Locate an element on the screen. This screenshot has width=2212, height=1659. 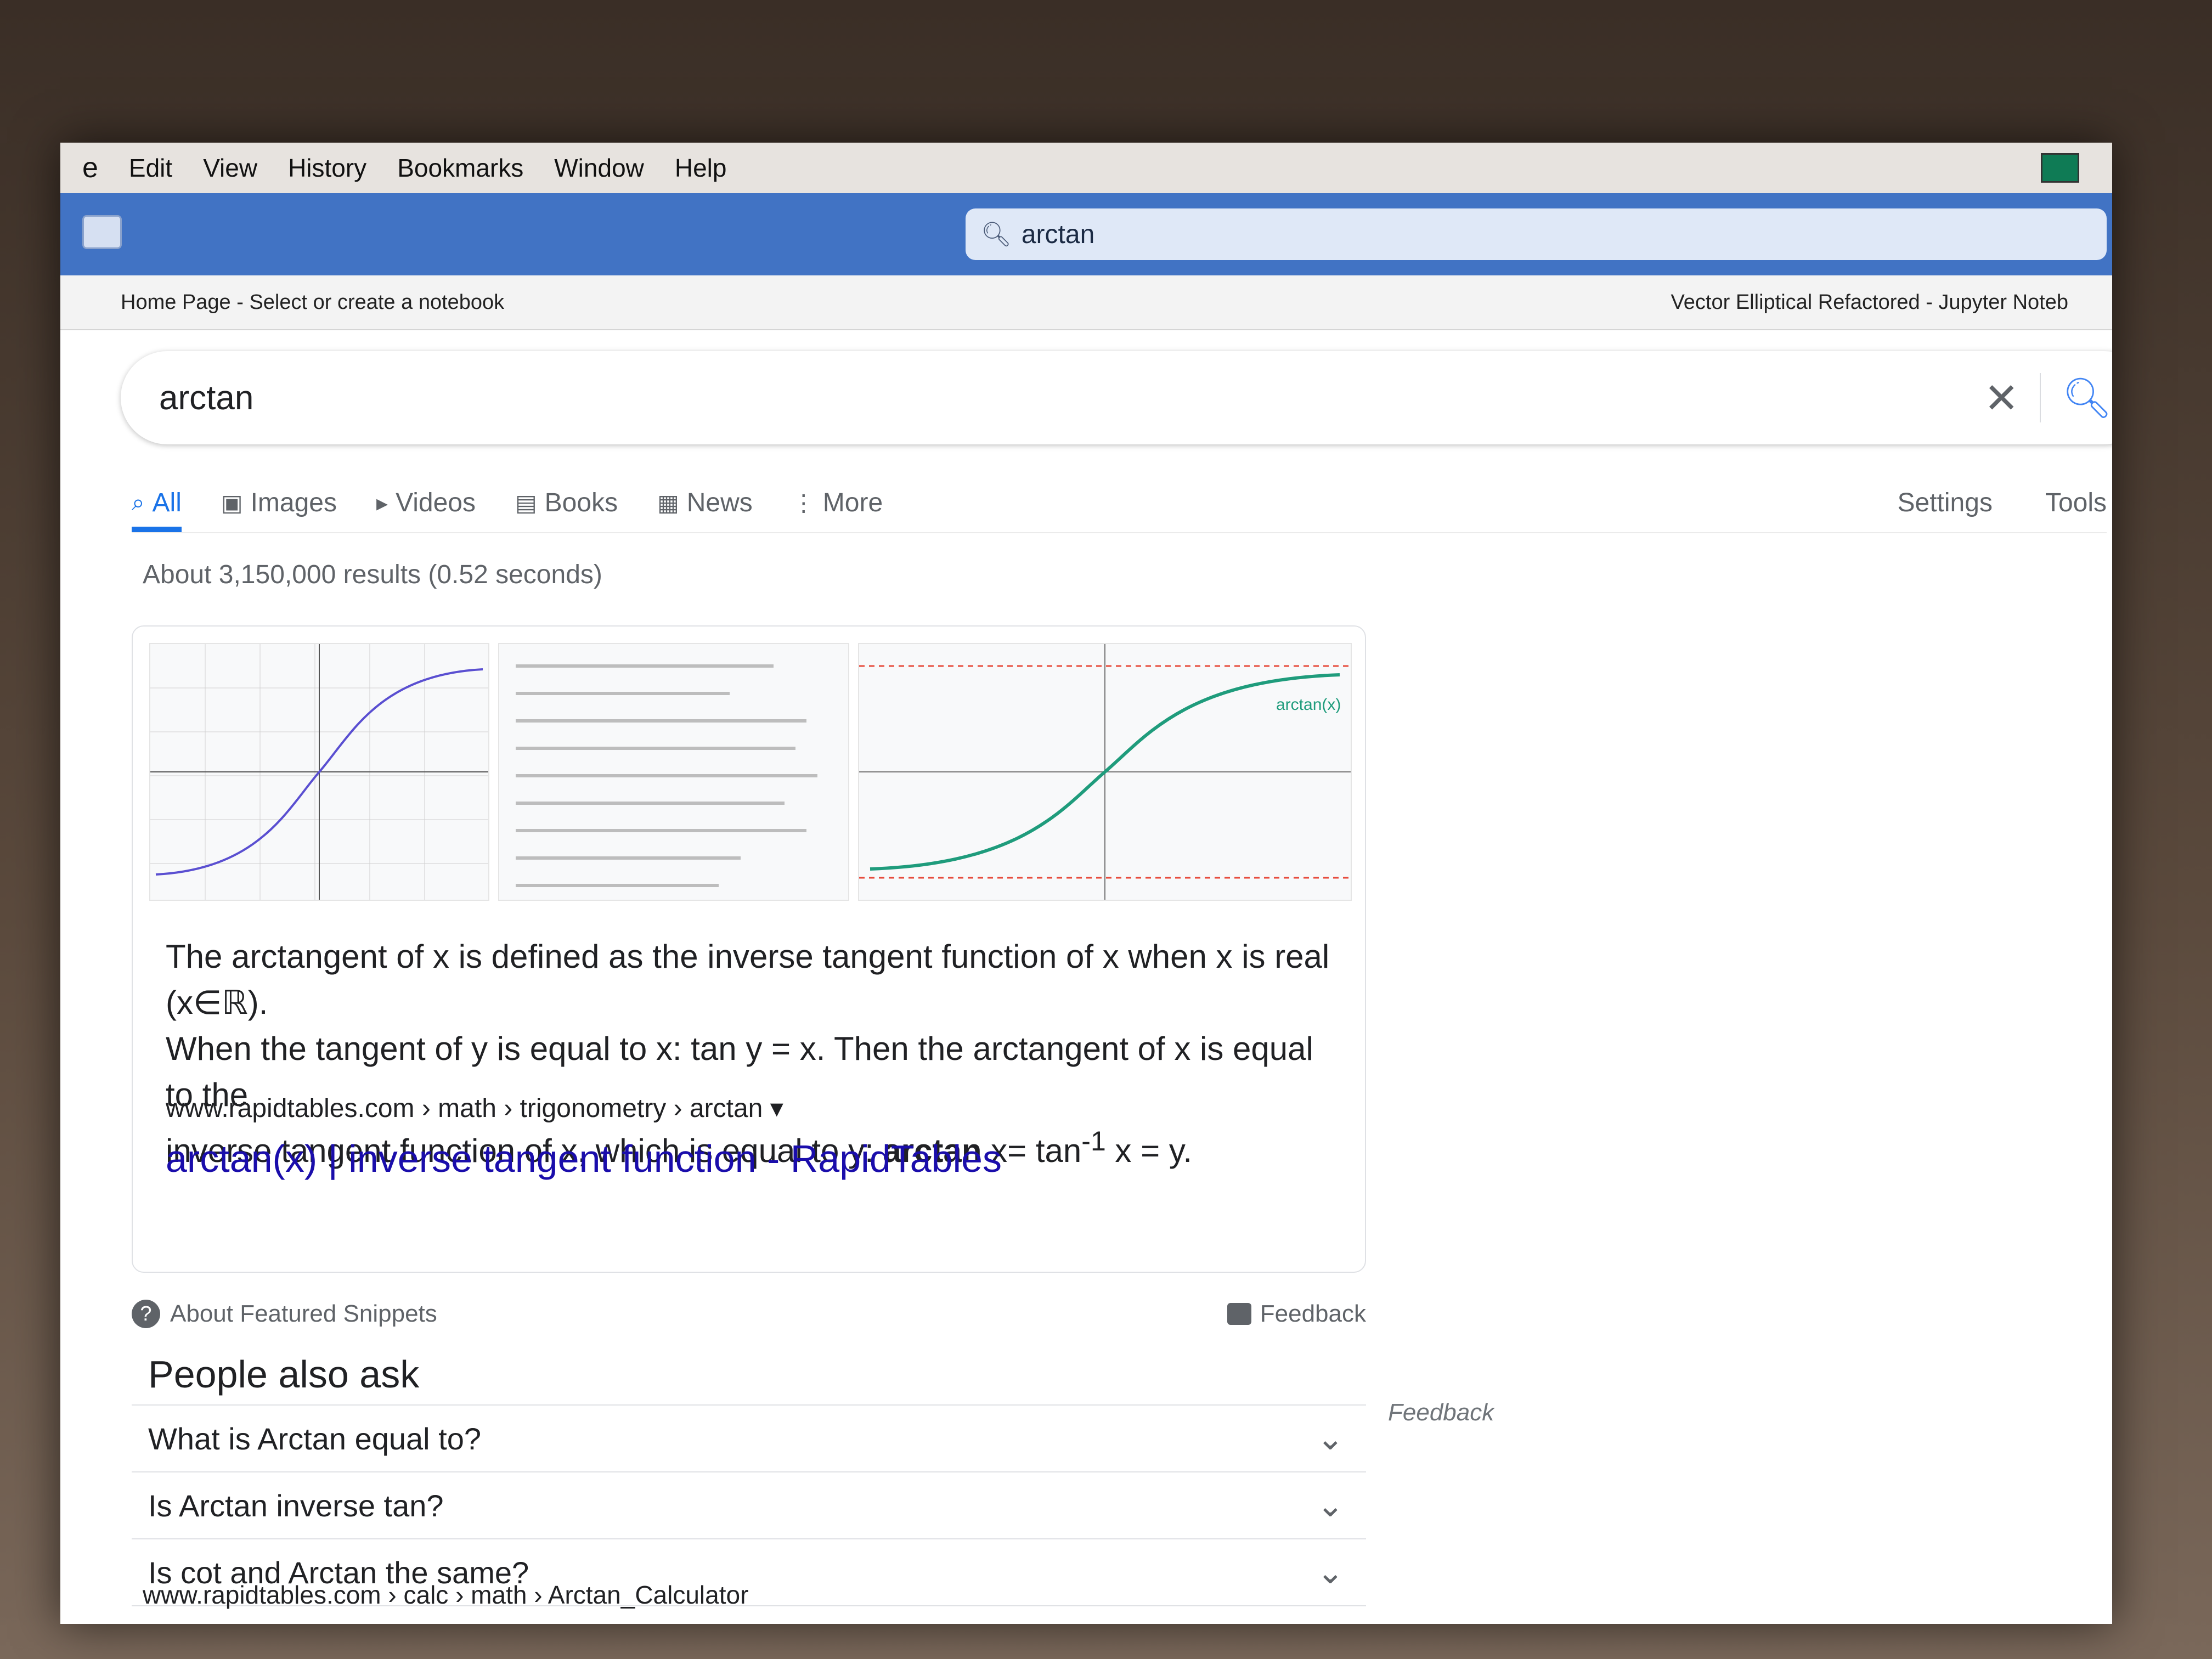
more-vert-icon: ⋮ is located at coordinates (804, 503).